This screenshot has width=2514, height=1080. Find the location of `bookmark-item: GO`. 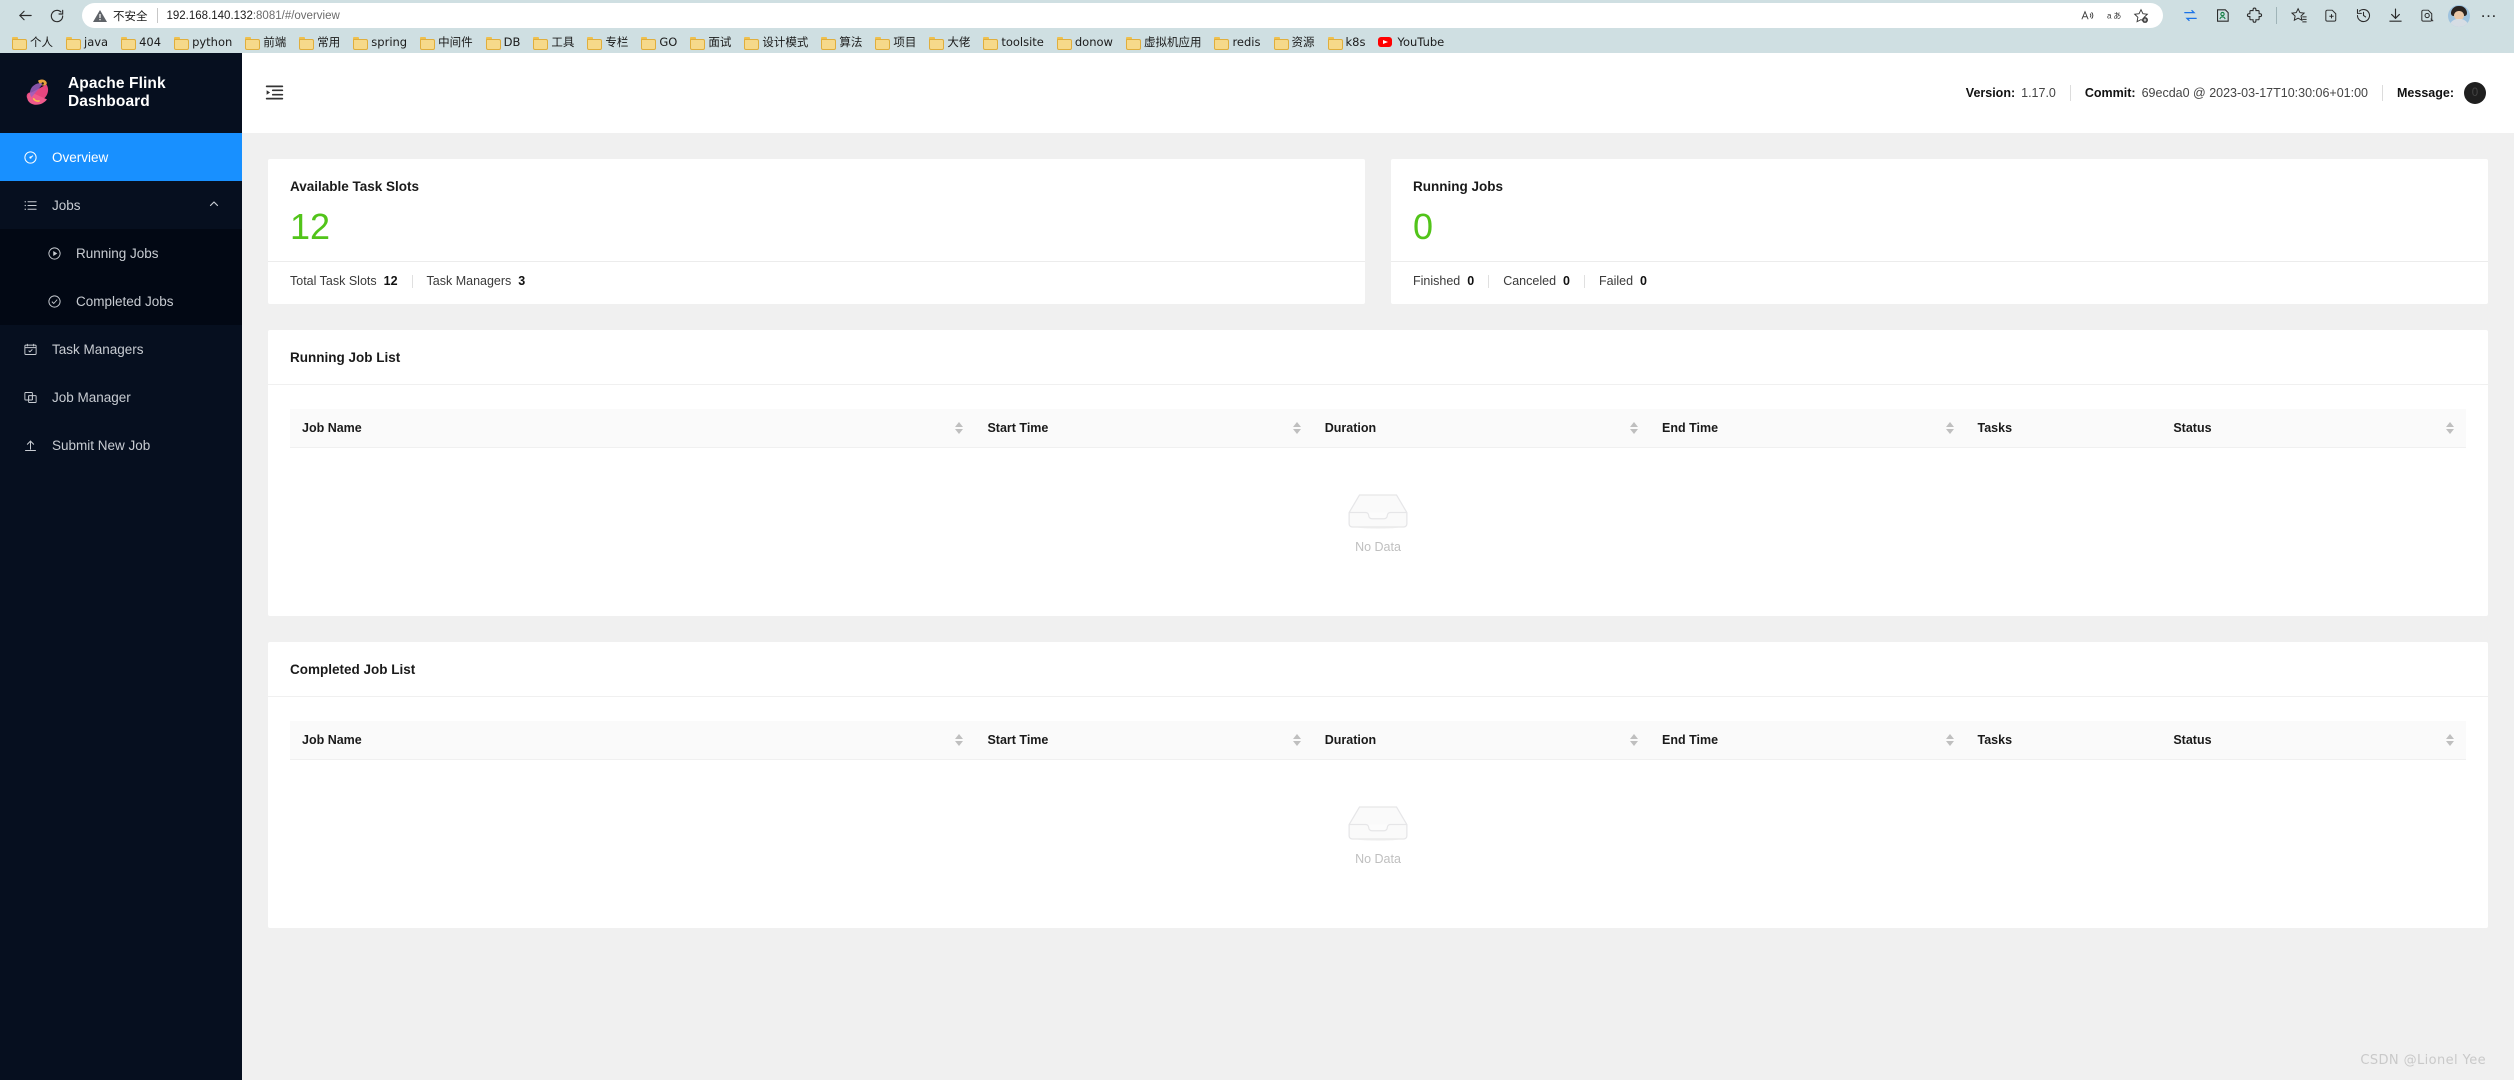

bookmark-item: GO is located at coordinates (659, 42).